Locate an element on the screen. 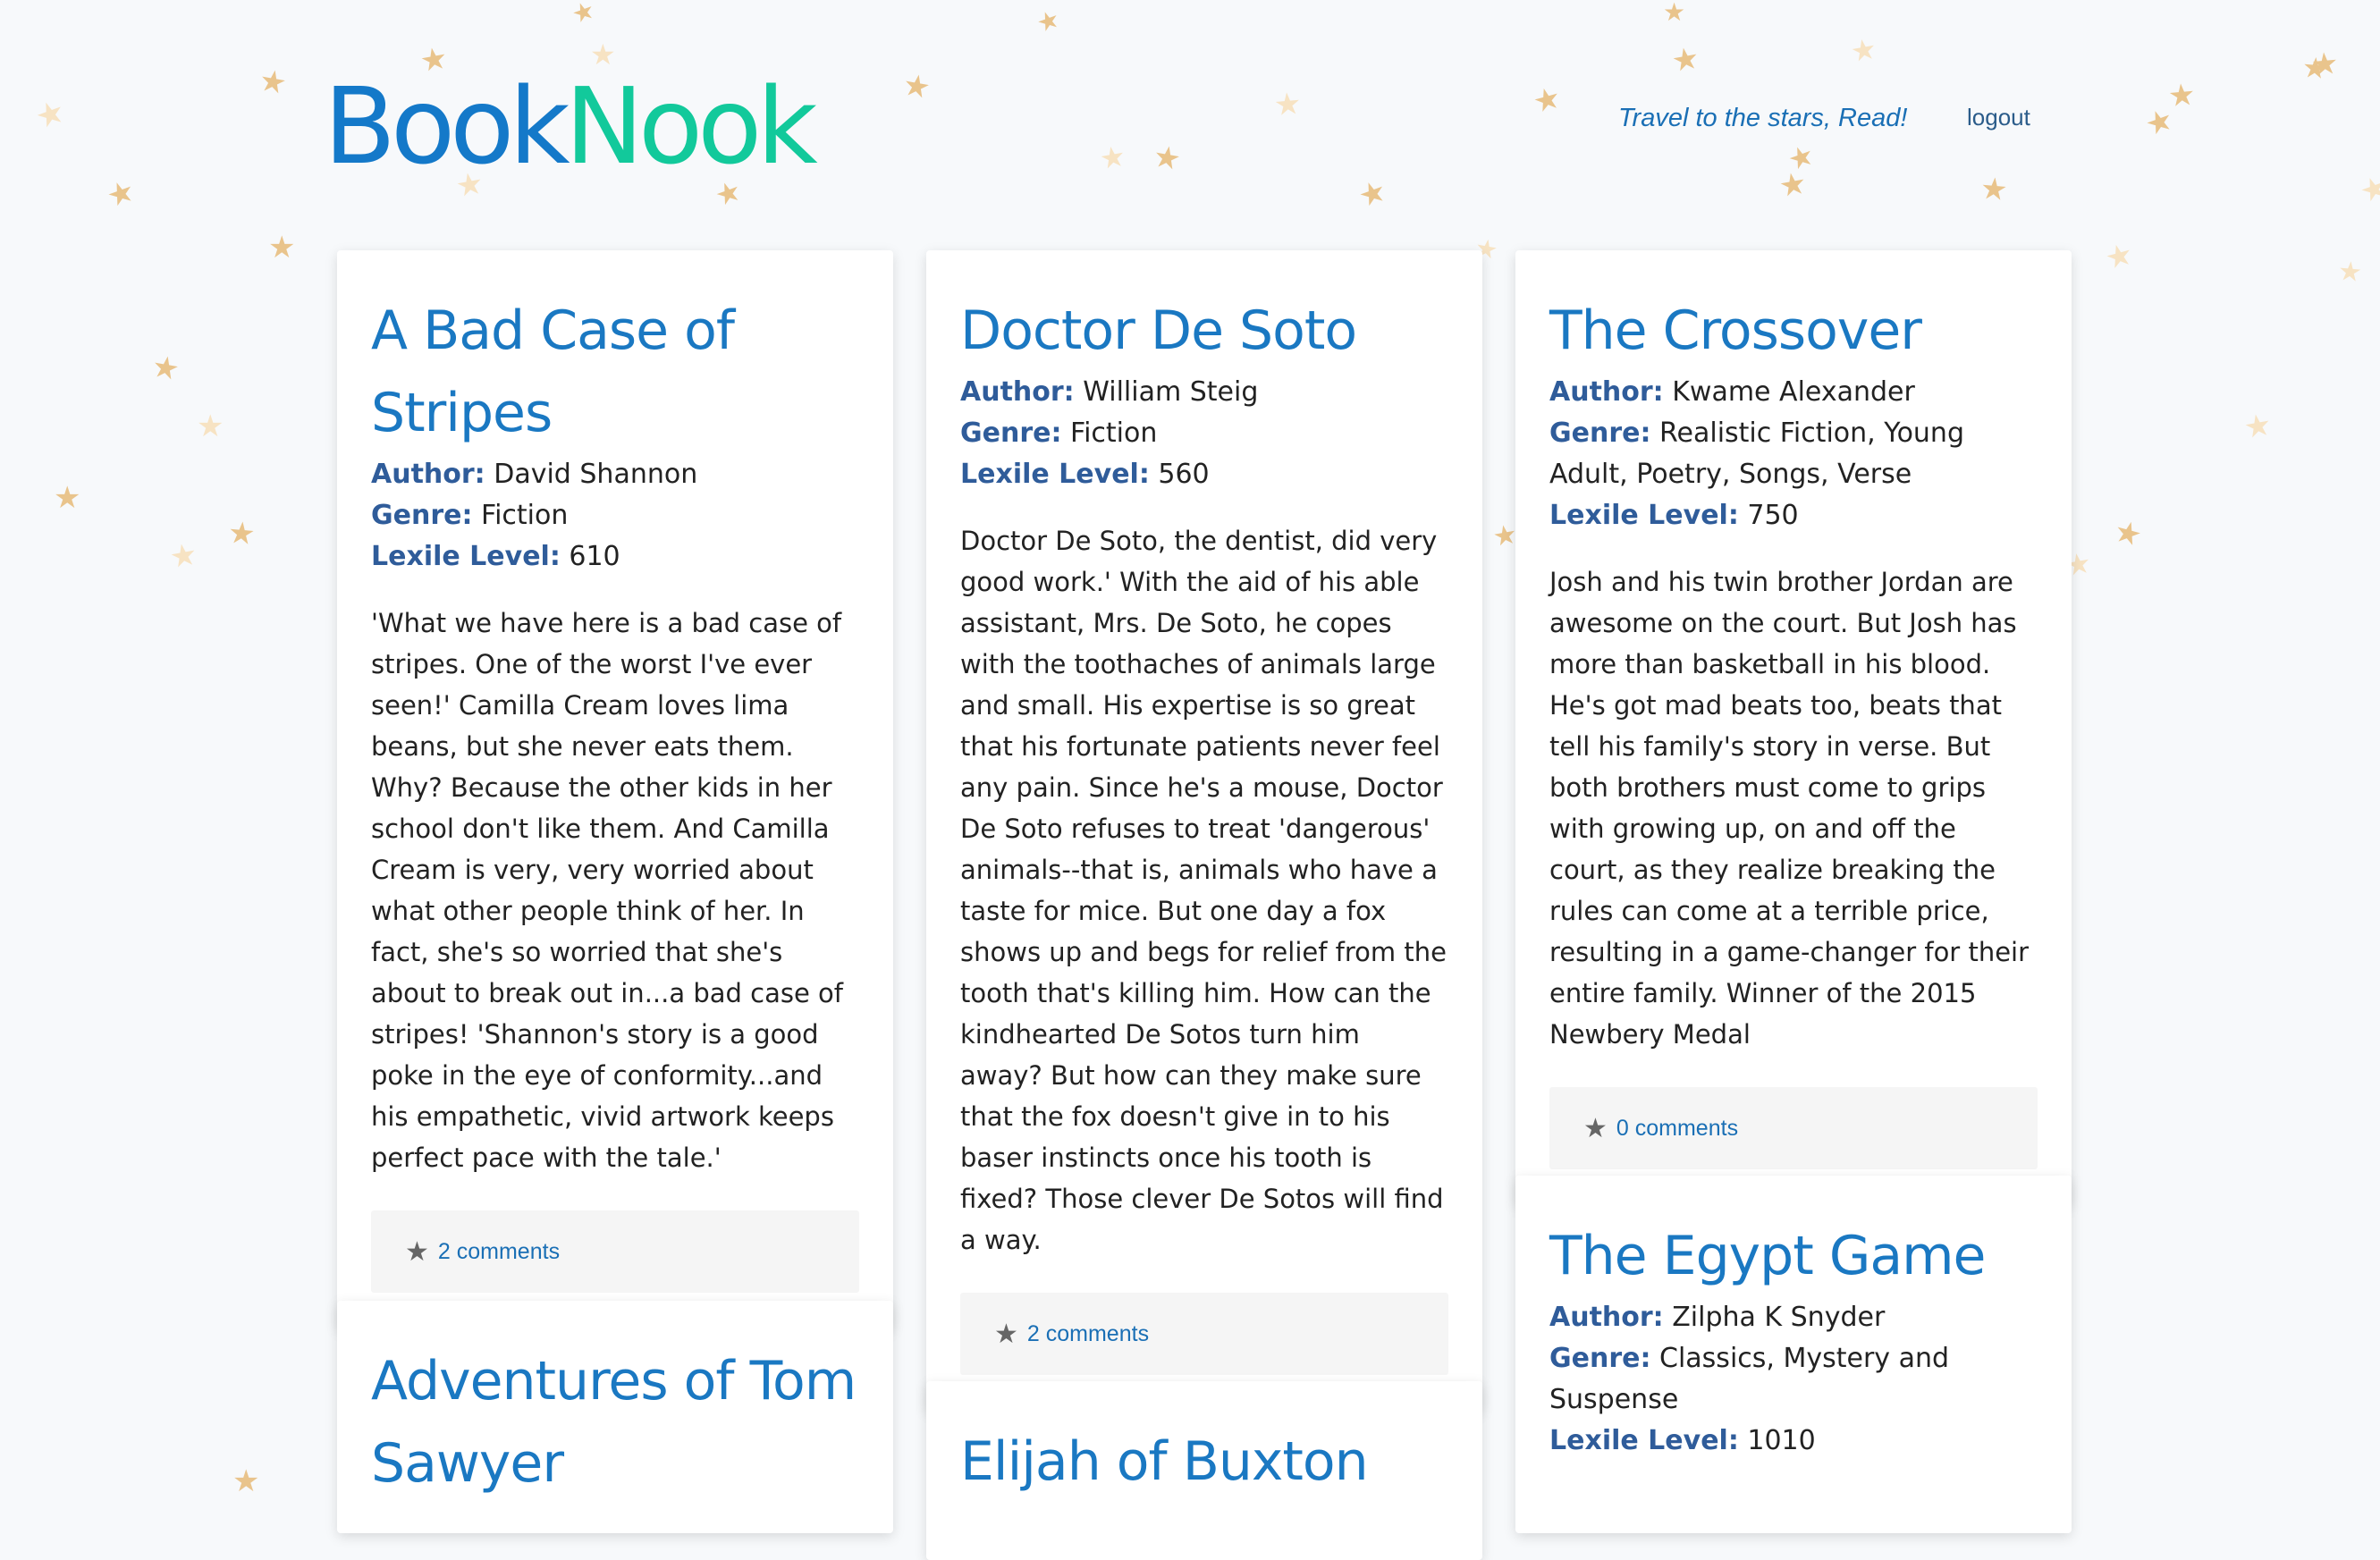  book-title: The Crossover is located at coordinates (1794, 331).